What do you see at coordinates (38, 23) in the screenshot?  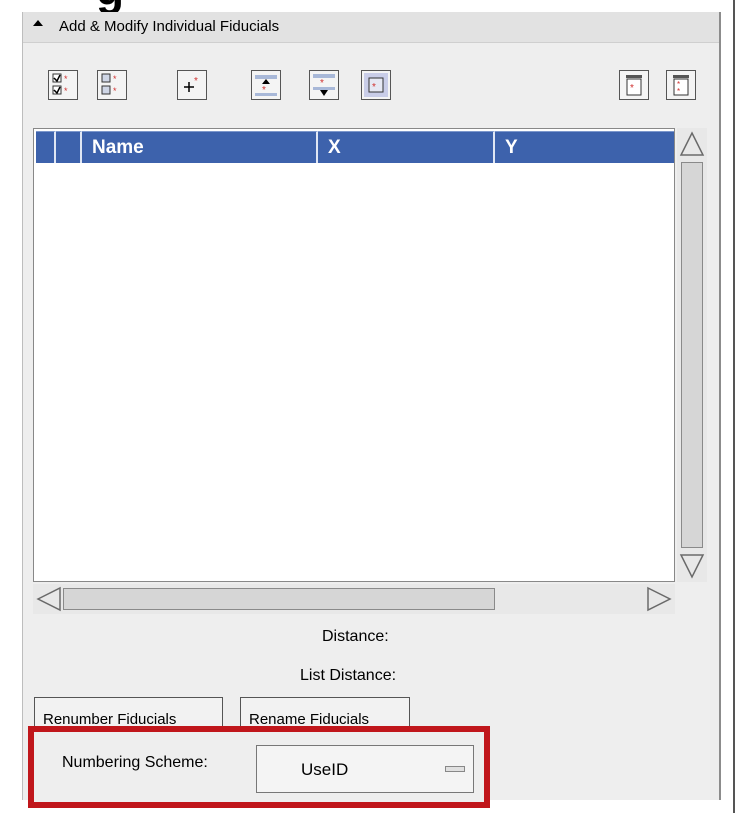 I see `collapse-arrow-icon` at bounding box center [38, 23].